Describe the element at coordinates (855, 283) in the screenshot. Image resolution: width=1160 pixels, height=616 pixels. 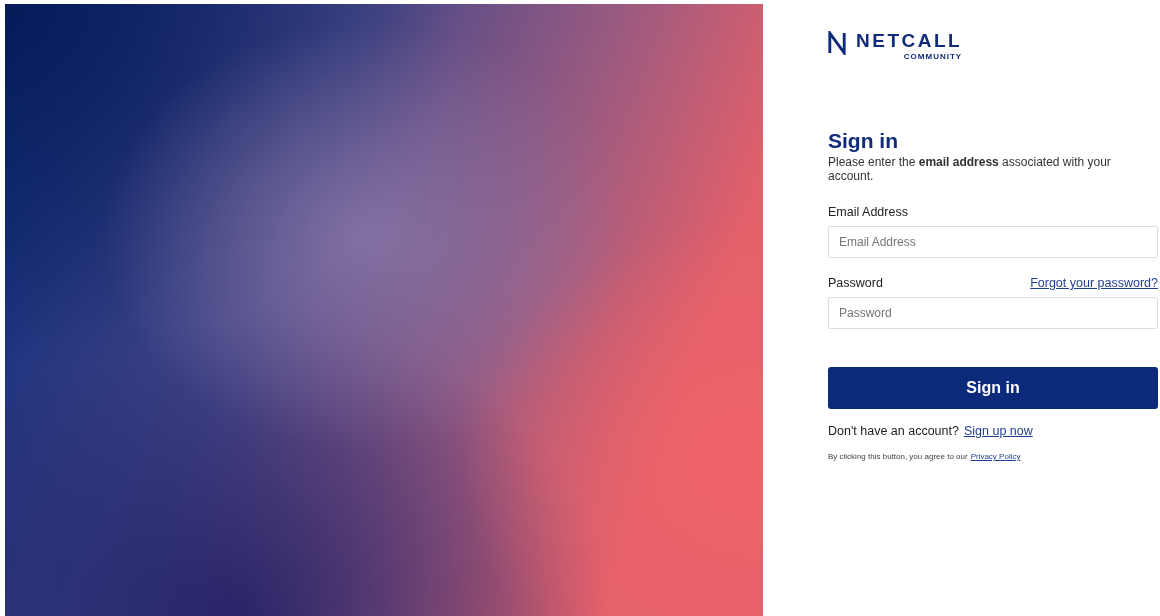
I see `field-label: Password` at that location.